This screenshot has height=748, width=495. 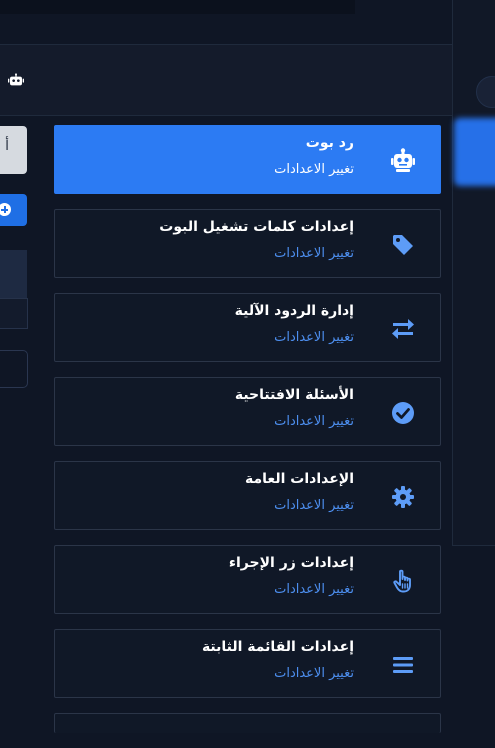 I want to click on tag-icon, so click(x=403, y=245).